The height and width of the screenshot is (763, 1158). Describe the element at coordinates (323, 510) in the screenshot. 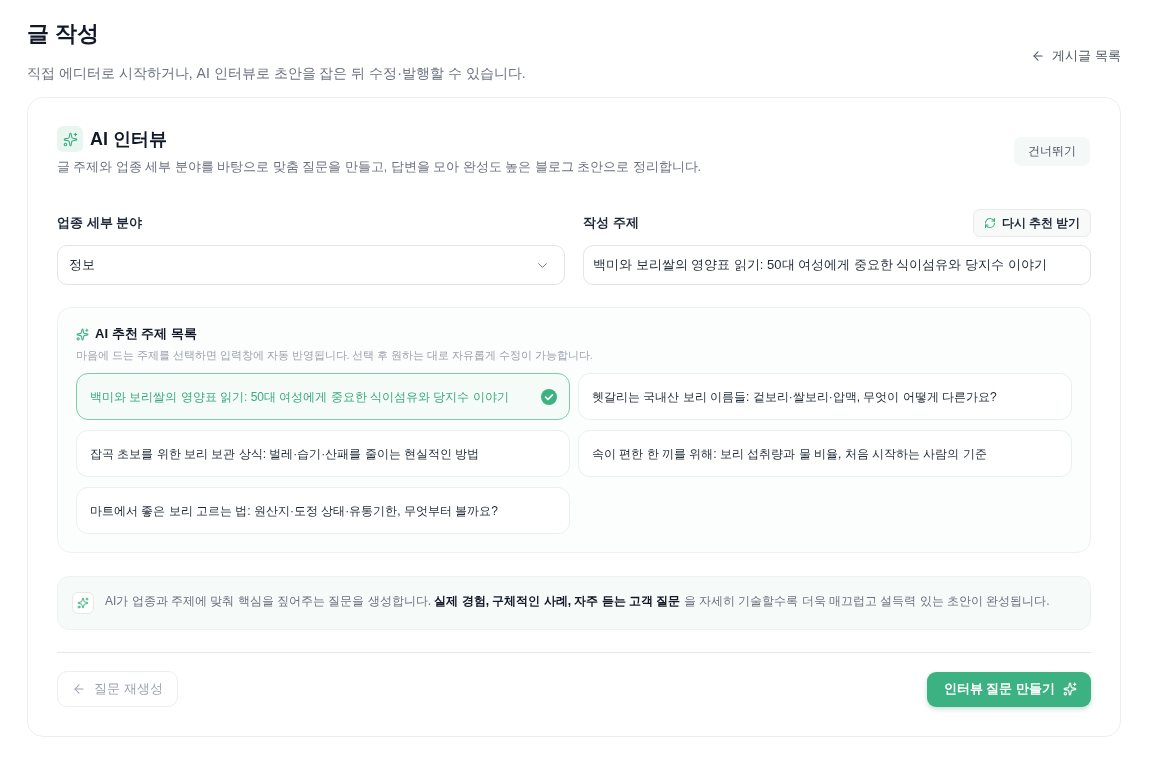

I see `topic-option: 마트에서 좋은 보리 고르는 법: 원산지·도정 상태·유통기한, 무엇부터 볼까요?` at that location.